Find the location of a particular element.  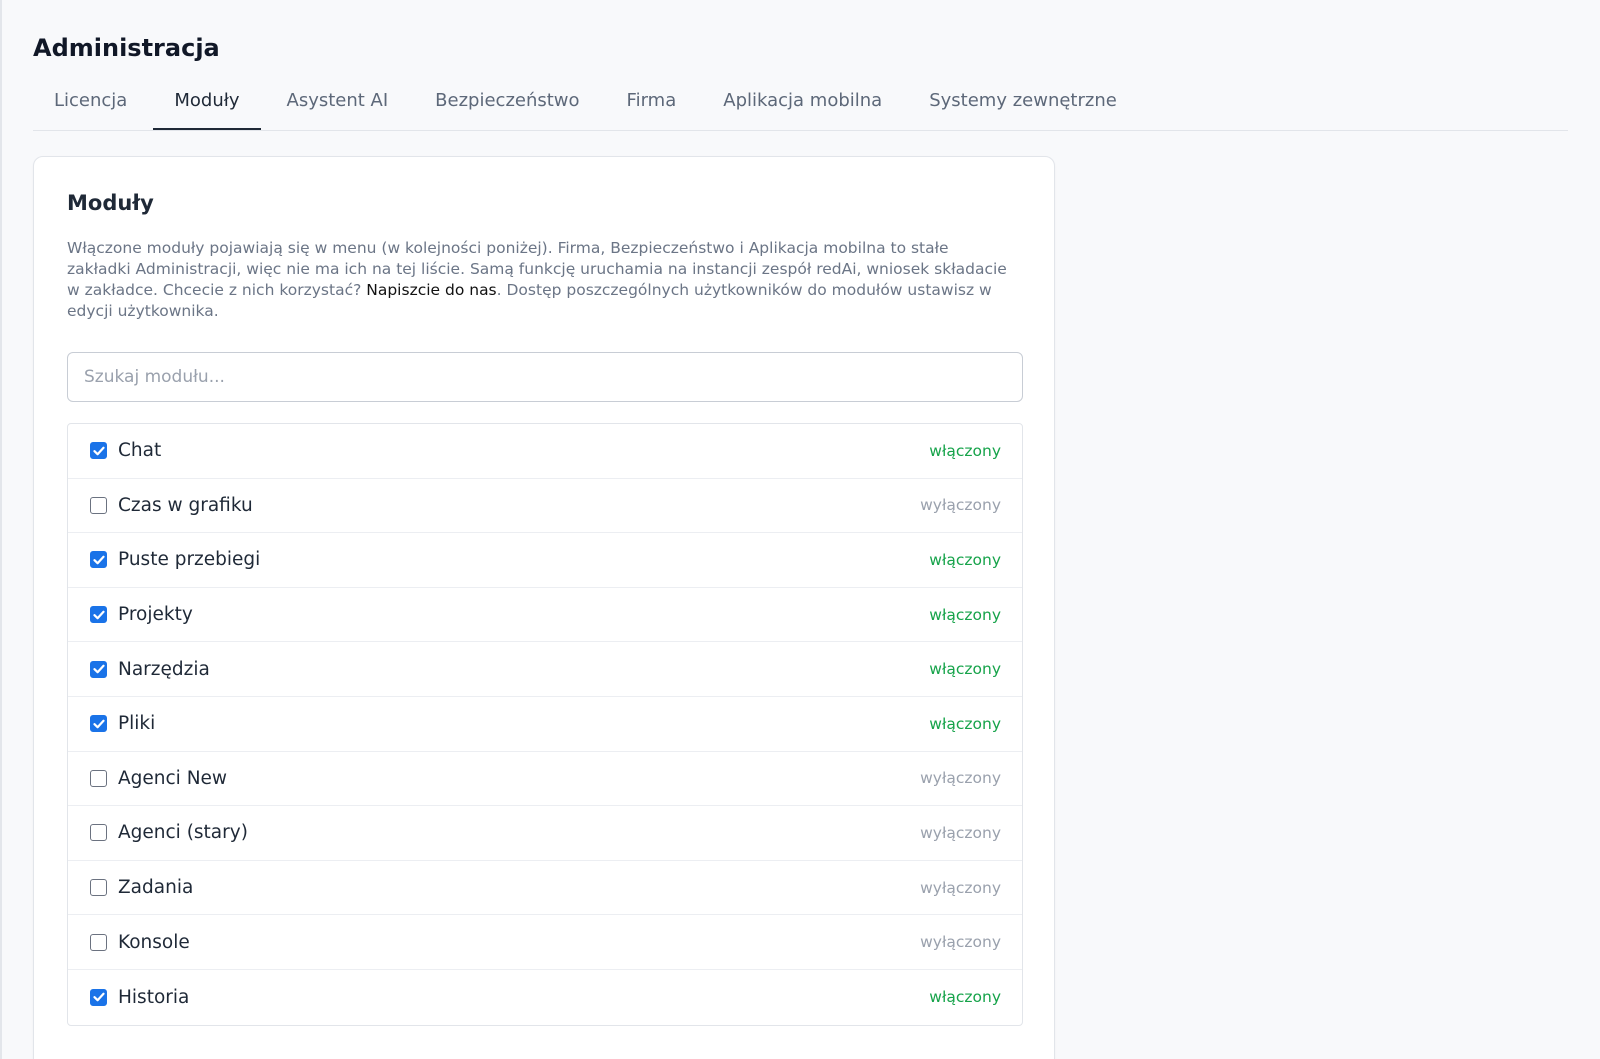

module-row: Konsole wyłączony is located at coordinates (545, 942).